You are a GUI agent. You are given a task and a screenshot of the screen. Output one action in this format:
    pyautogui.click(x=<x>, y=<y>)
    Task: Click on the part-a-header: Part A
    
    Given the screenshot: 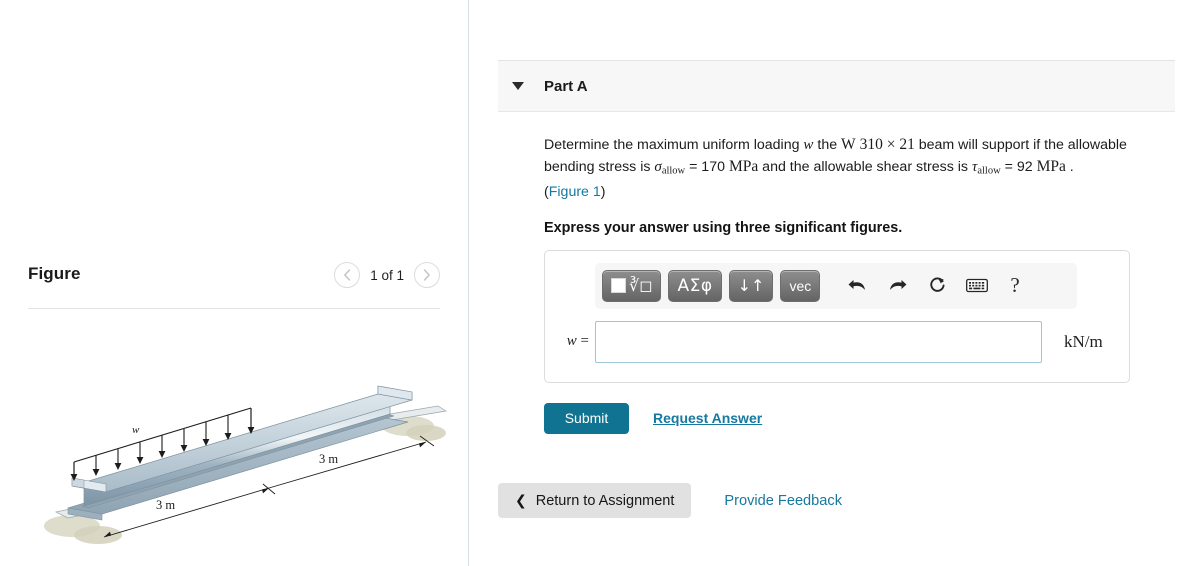 What is the action you would take?
    pyautogui.click(x=836, y=86)
    